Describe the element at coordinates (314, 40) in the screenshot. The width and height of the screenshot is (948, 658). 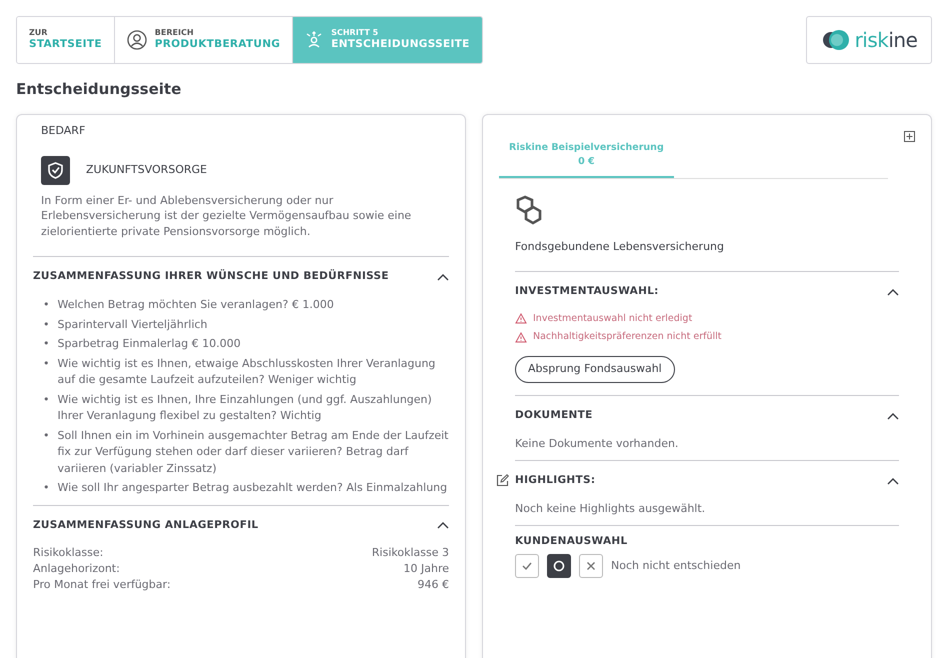
I see `person-arrows-icon` at that location.